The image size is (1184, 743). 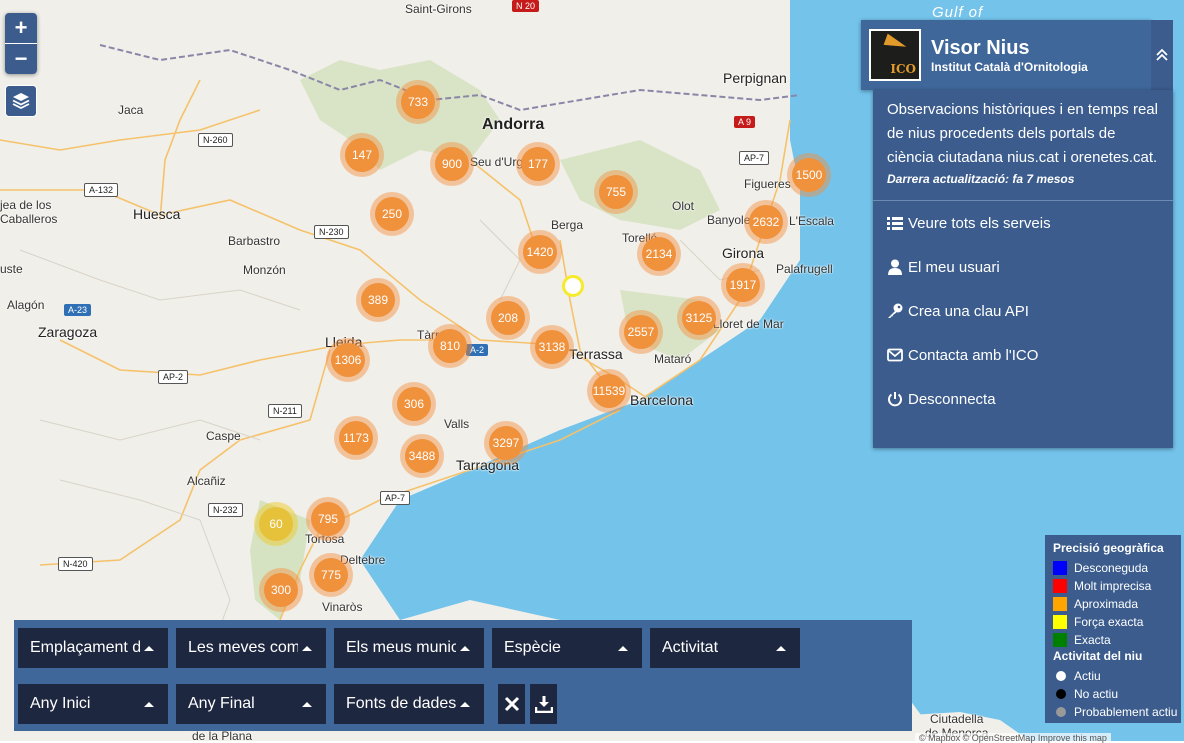 I want to click on cluster-marker: 11539, so click(x=609, y=391).